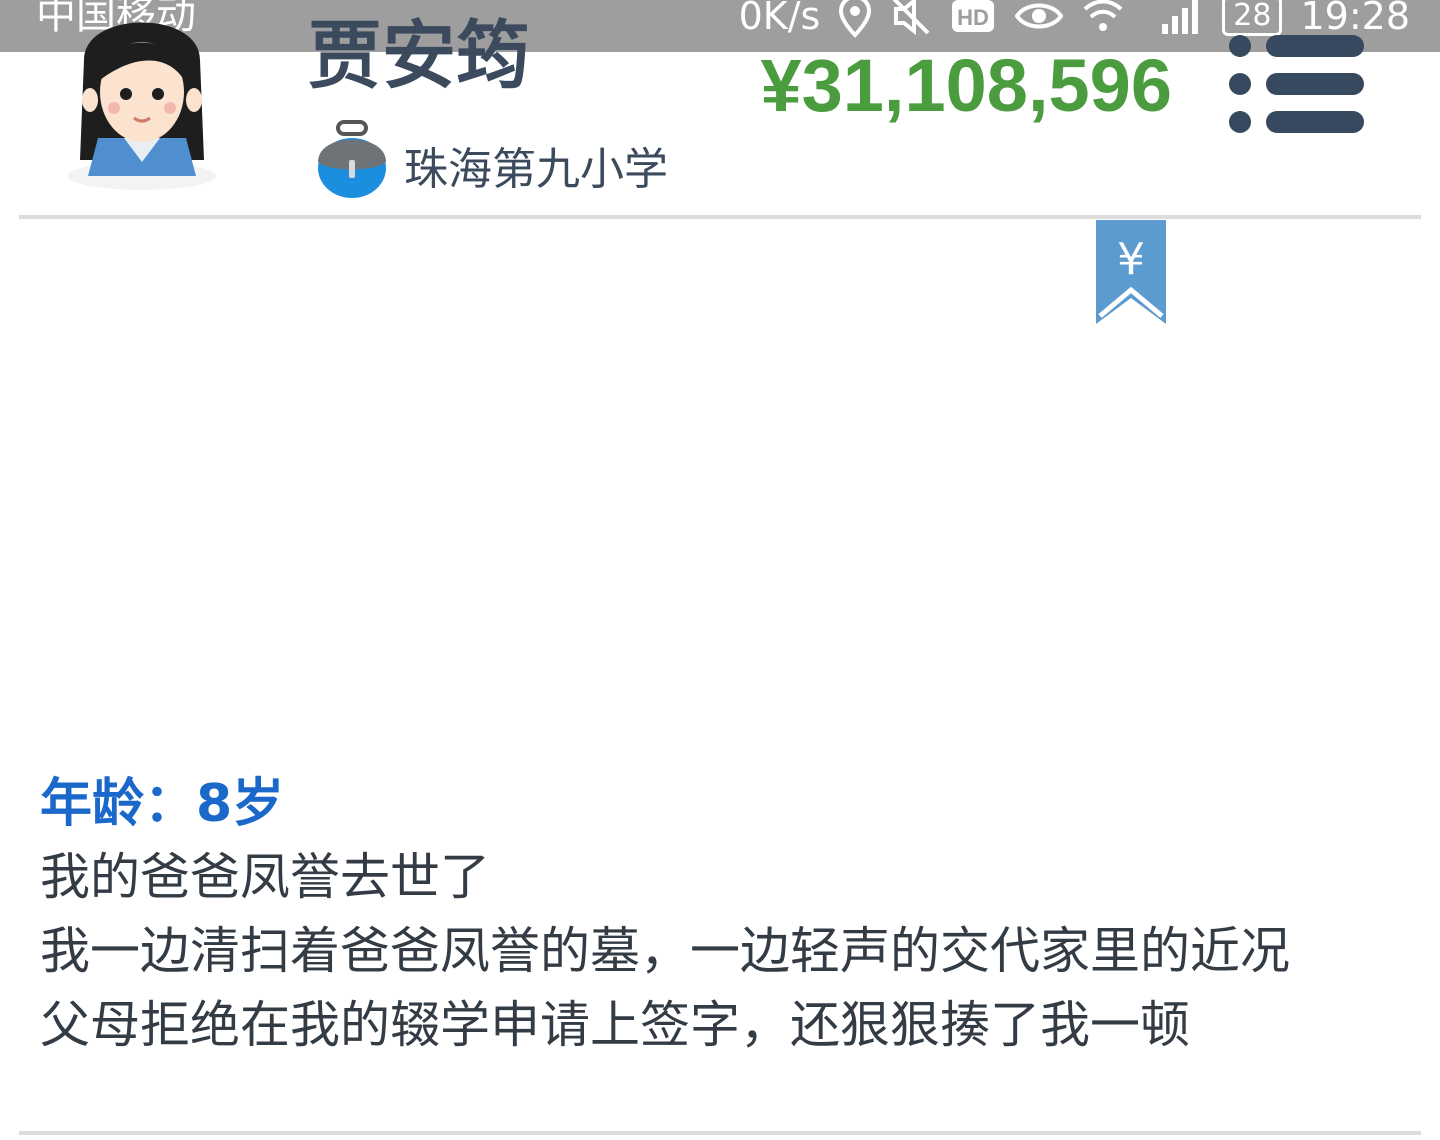  What do you see at coordinates (1103, 15) in the screenshot?
I see `wifi-icon` at bounding box center [1103, 15].